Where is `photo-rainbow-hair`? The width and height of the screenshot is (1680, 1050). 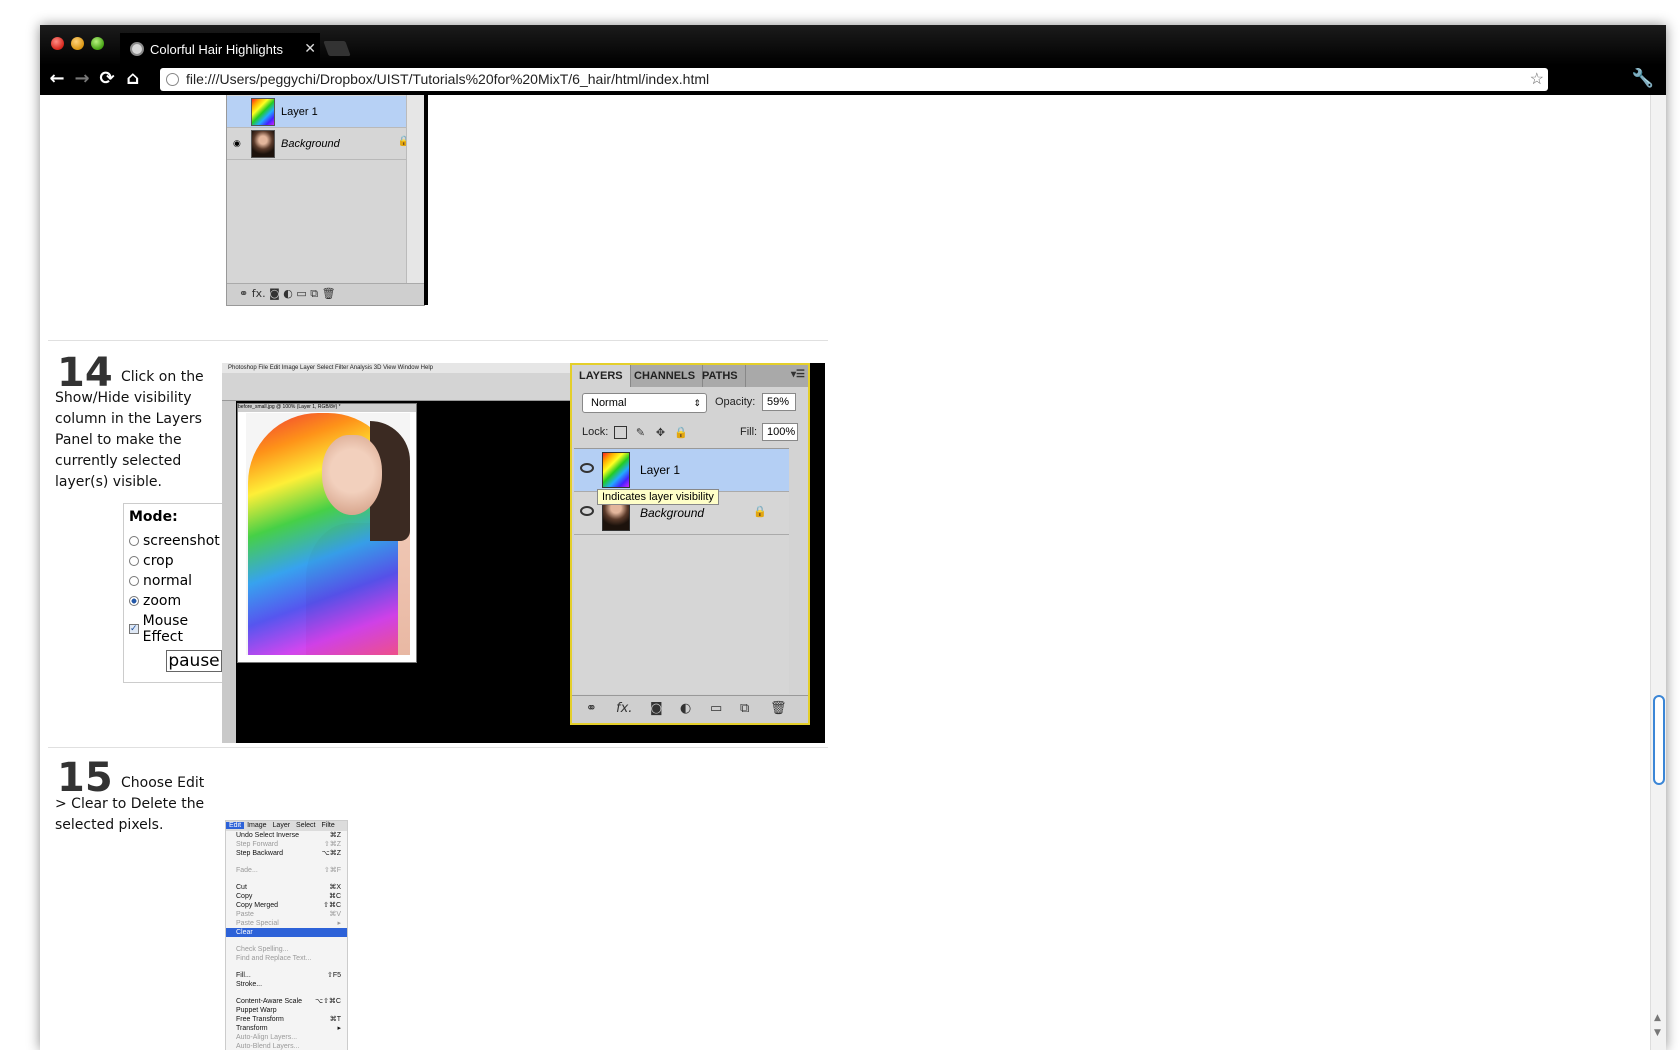
photo-rainbow-hair is located at coordinates (328, 534).